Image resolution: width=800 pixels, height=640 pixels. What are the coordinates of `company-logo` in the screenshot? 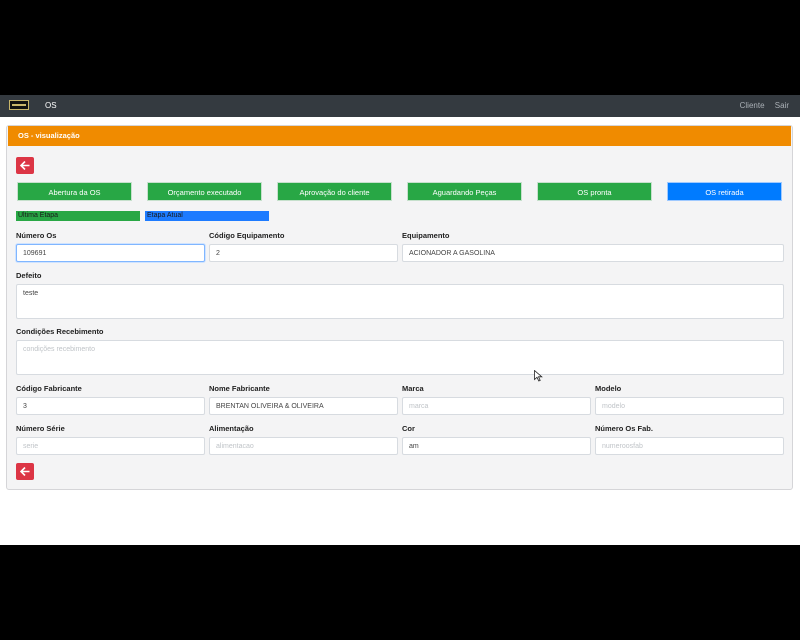 It's located at (19, 105).